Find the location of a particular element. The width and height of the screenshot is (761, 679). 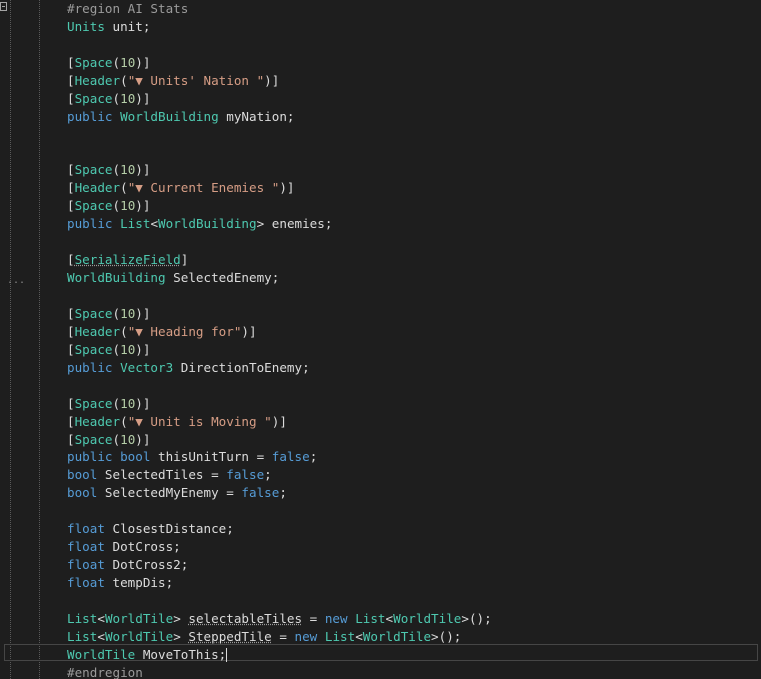

code-line: public WorldBuilding myNation; is located at coordinates (412, 117).